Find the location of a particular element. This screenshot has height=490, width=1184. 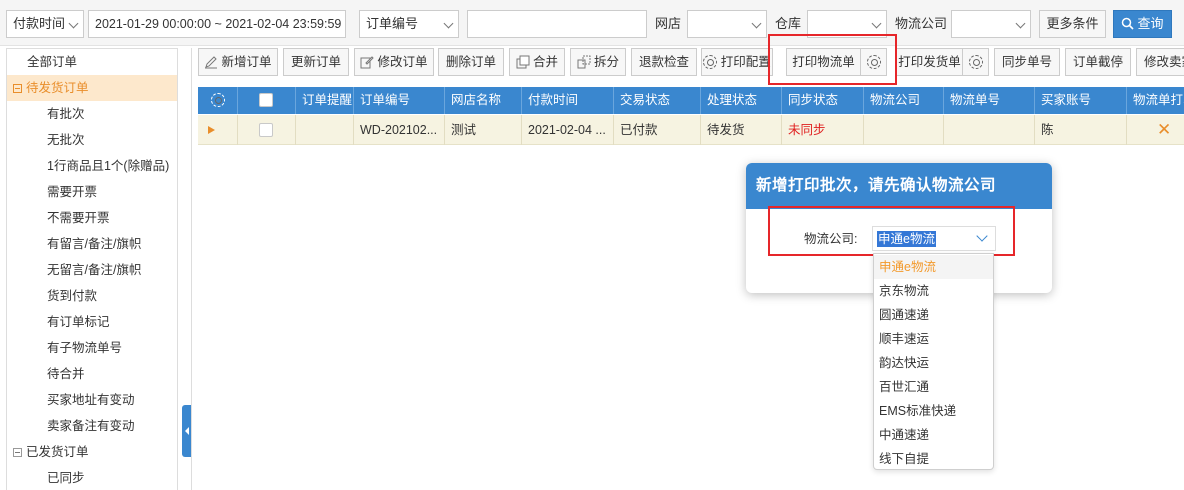

split-button: 拆分 is located at coordinates (598, 62).